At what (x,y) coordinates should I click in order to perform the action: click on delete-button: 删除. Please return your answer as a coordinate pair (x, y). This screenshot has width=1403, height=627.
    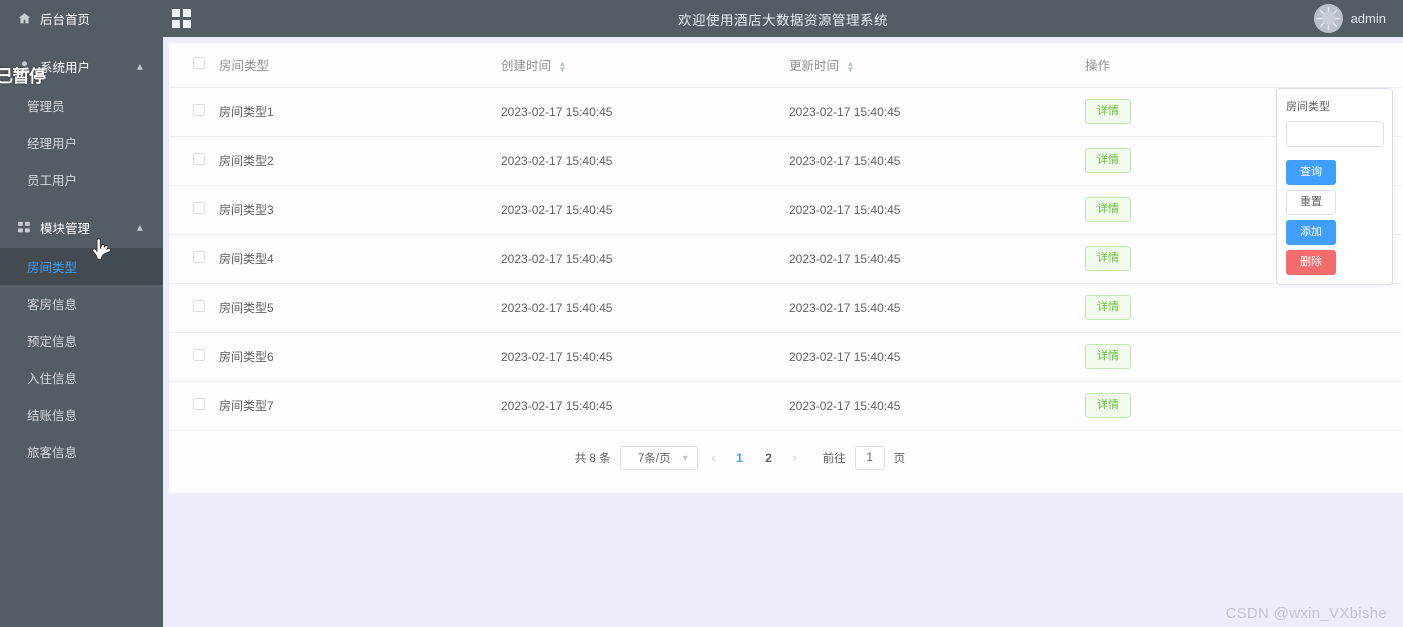
    Looking at the image, I should click on (1311, 262).